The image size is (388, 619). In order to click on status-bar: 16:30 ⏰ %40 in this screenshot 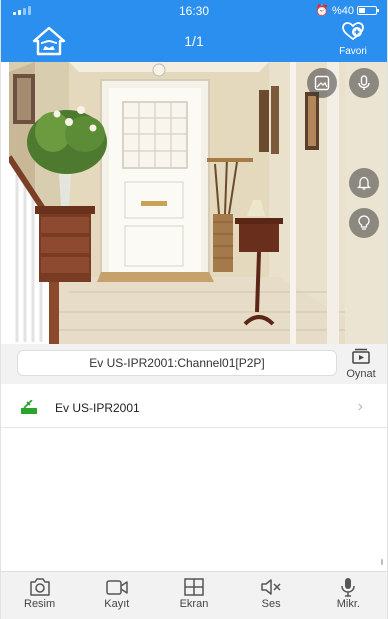, I will do `click(194, 10)`.